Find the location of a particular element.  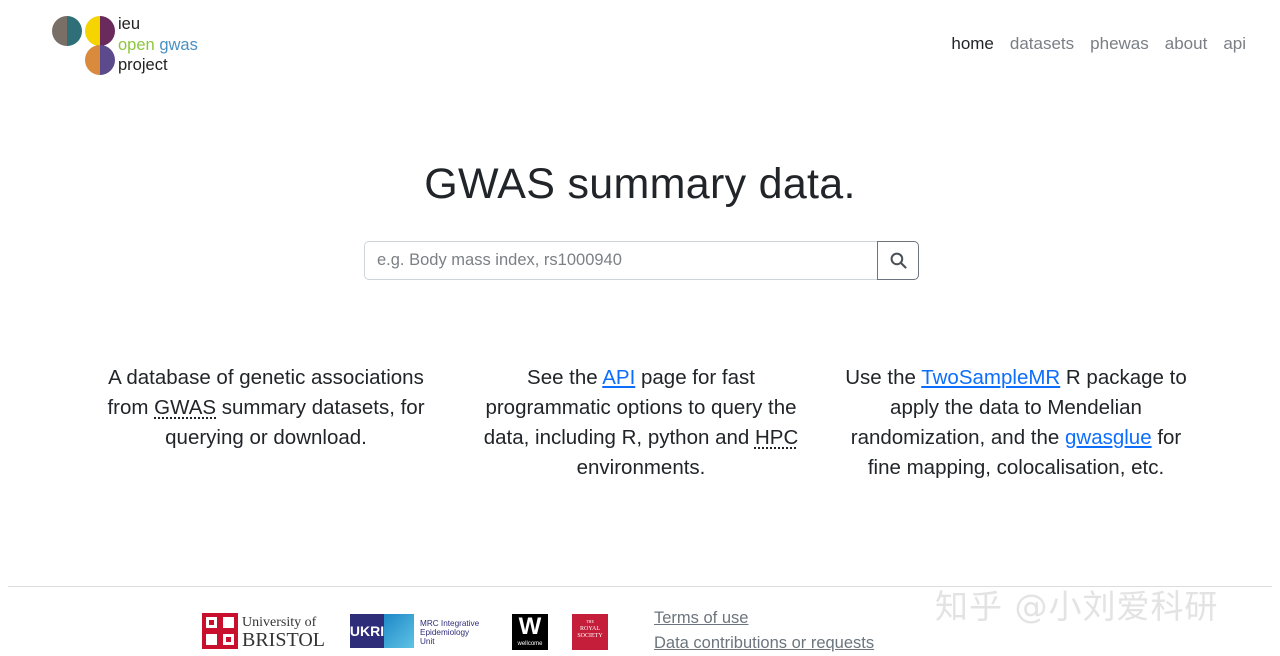

site-logo: ieu open gwas project is located at coordinates (152, 45).